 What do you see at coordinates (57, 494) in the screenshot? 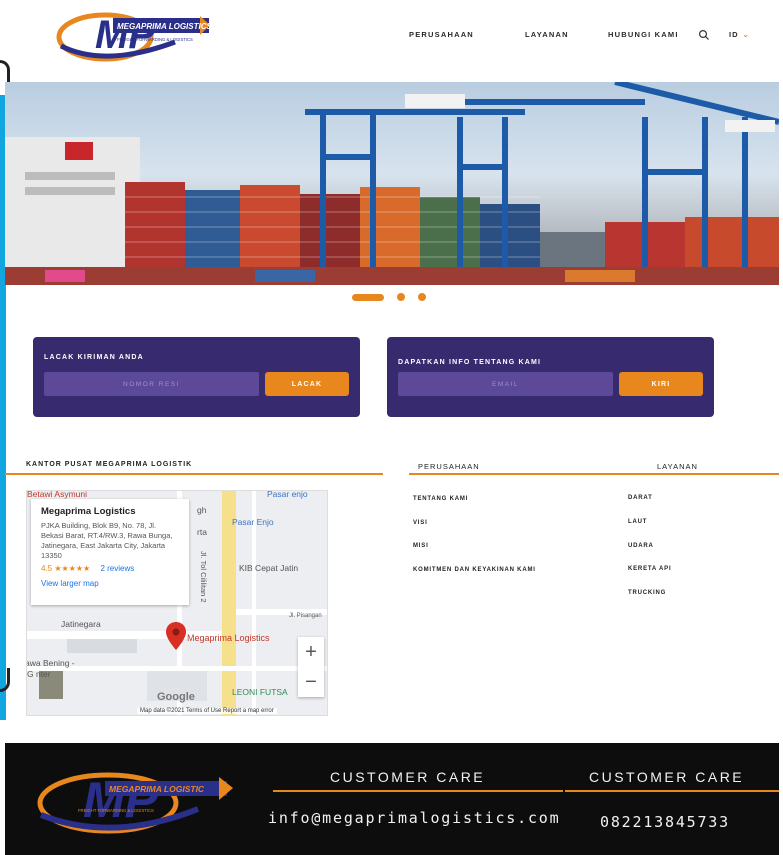
I see `map-label-betawi: Betawi Asymuni` at bounding box center [57, 494].